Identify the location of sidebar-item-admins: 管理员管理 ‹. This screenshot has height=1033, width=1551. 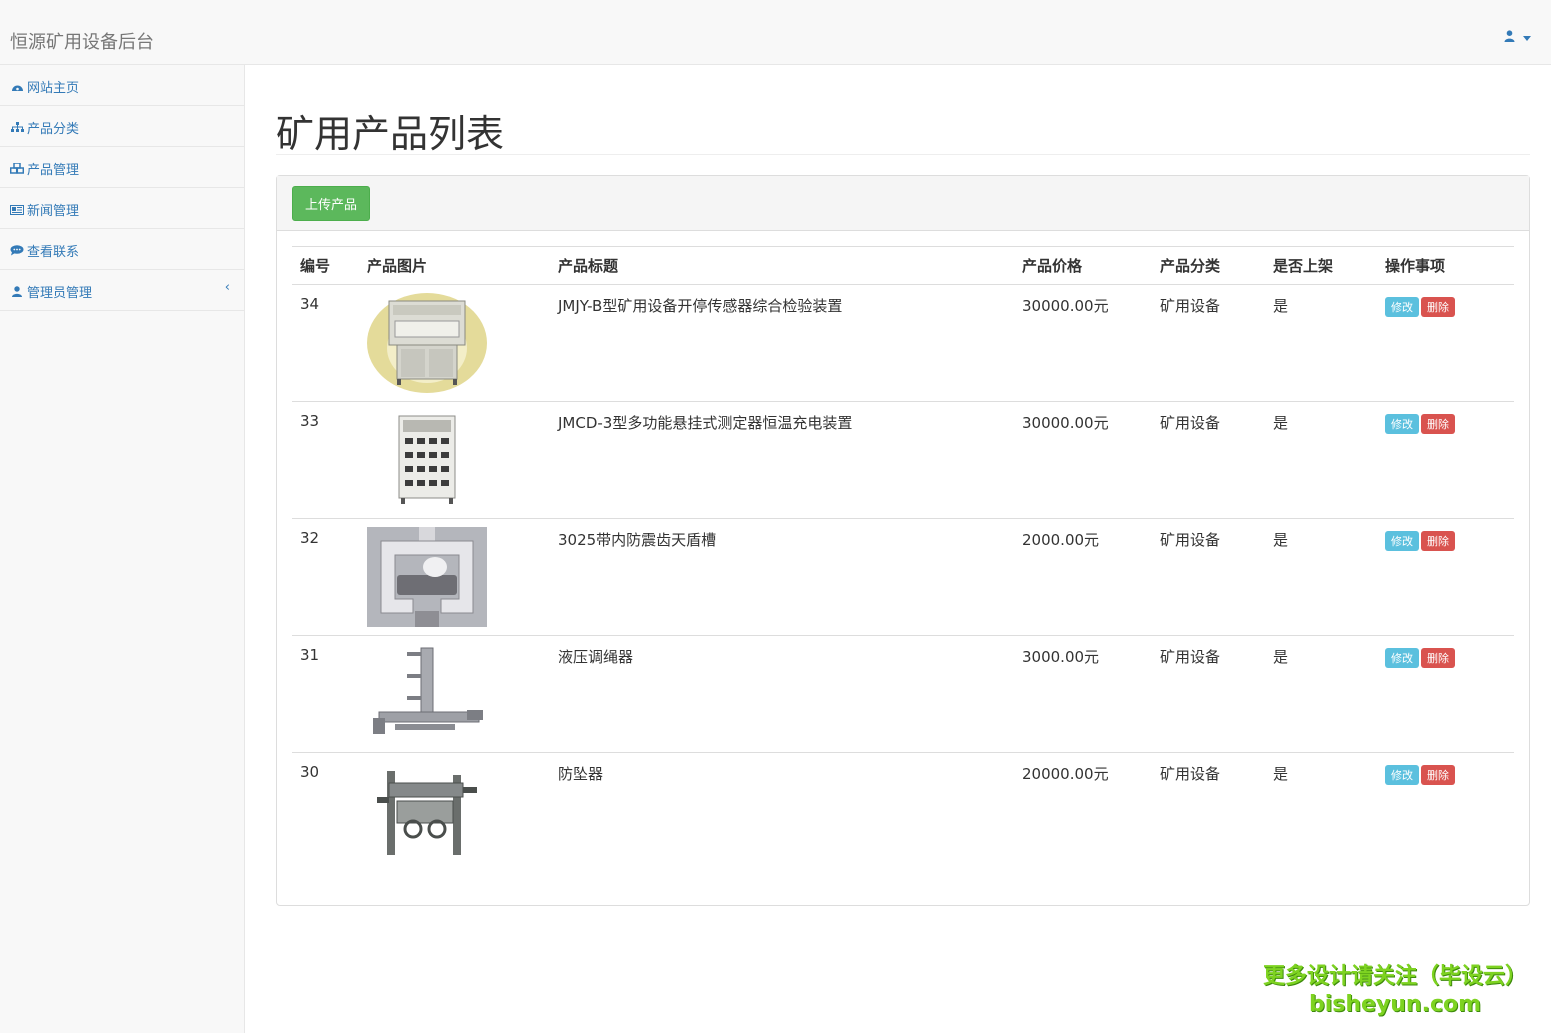
(122, 290).